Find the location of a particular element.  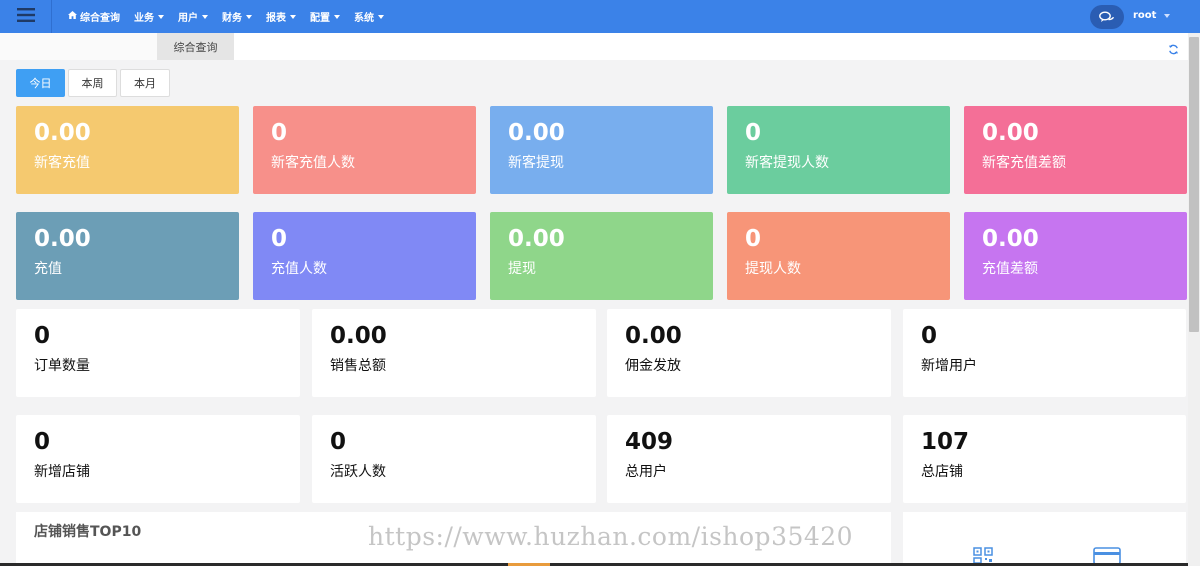

stat-label: 总用户 is located at coordinates (646, 472).